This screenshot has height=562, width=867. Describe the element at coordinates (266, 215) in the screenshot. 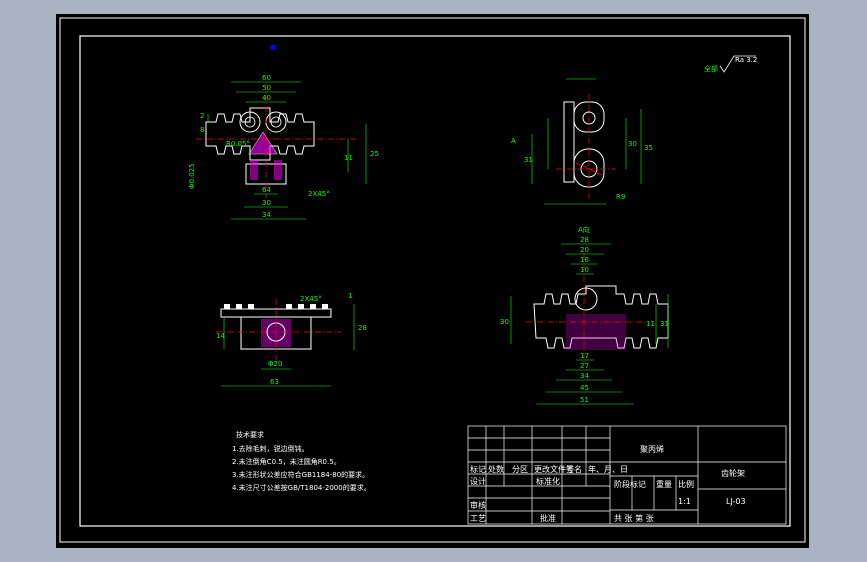

I see `dim-34: 34` at that location.